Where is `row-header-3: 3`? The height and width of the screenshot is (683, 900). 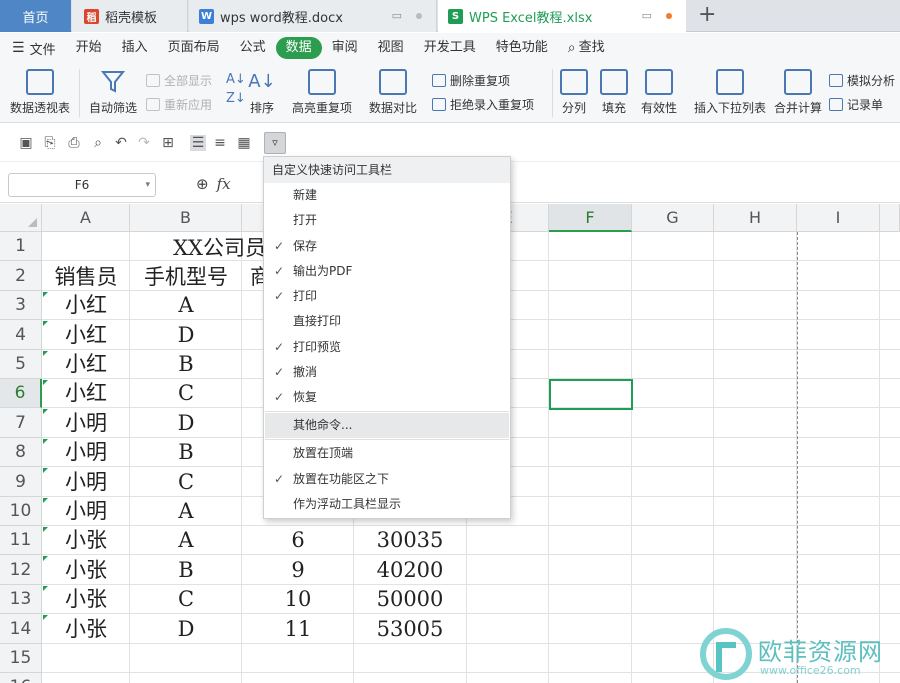
row-header-3: 3 is located at coordinates (21, 305).